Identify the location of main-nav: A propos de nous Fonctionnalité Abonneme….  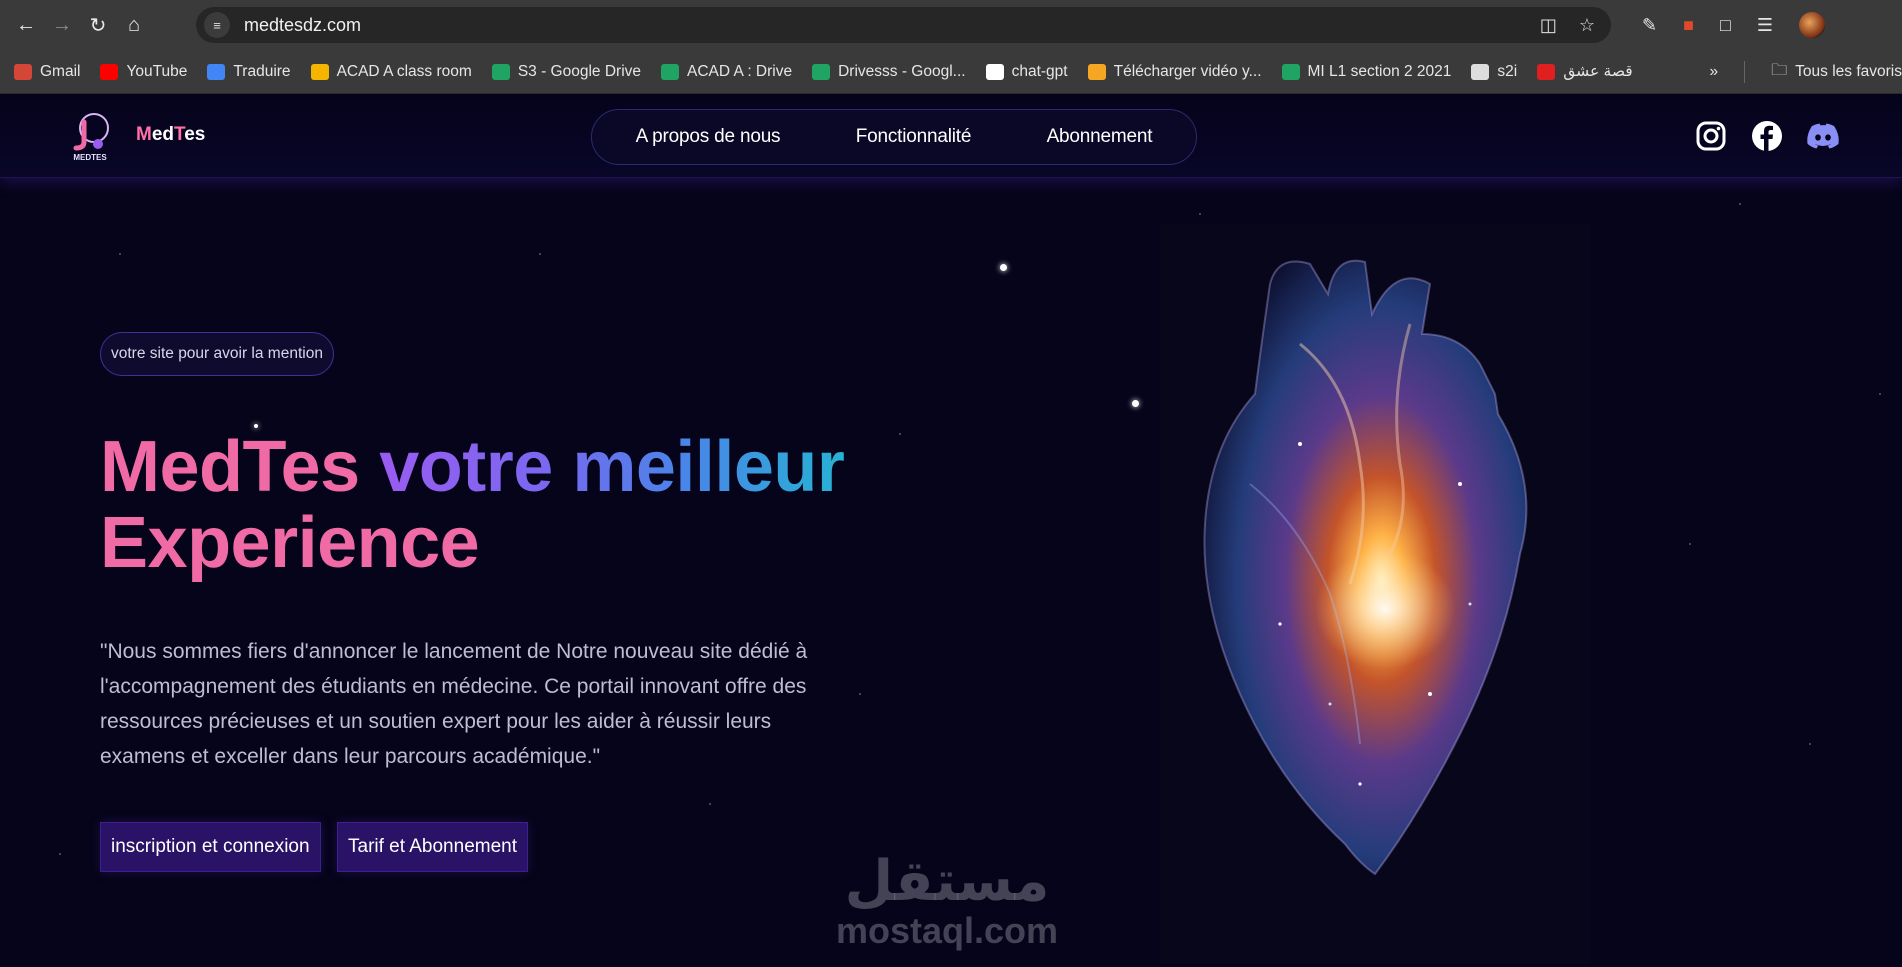
(894, 137).